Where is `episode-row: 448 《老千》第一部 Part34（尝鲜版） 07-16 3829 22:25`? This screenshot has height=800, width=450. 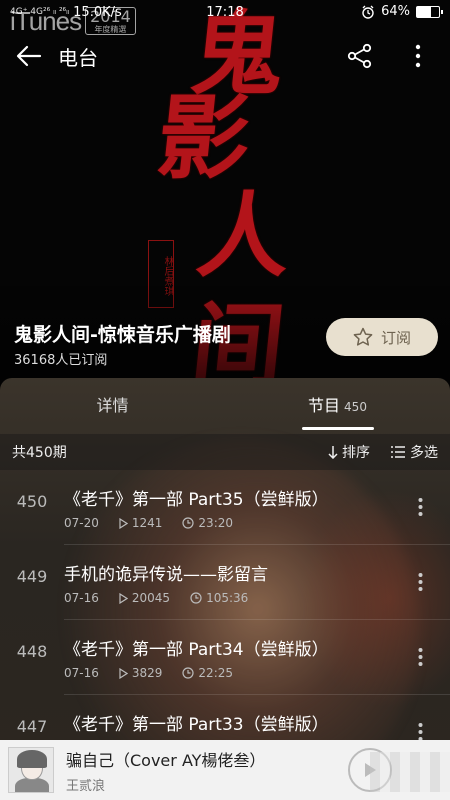
episode-row: 448 《老千》第一部 Part34（尝鲜版） 07-16 3829 22:25 is located at coordinates (225, 657).